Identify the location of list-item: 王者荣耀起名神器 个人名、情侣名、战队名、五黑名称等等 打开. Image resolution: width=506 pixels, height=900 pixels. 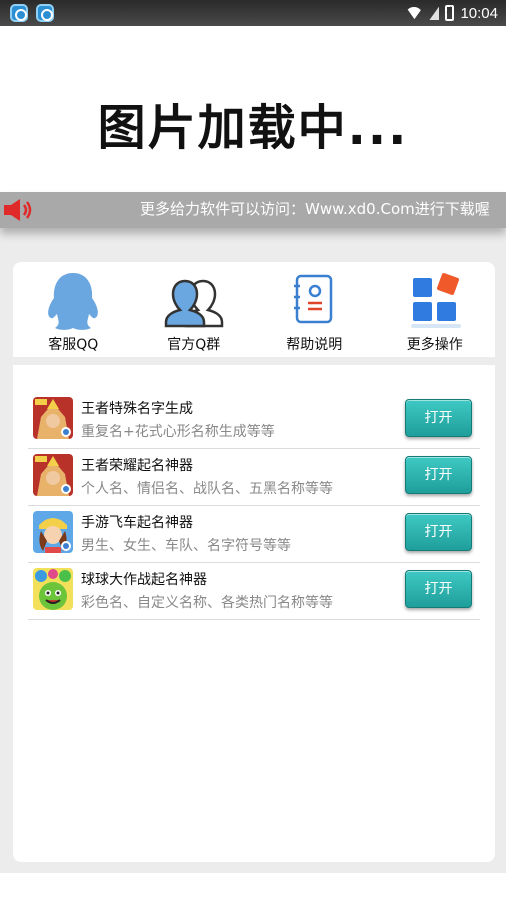
(254, 477).